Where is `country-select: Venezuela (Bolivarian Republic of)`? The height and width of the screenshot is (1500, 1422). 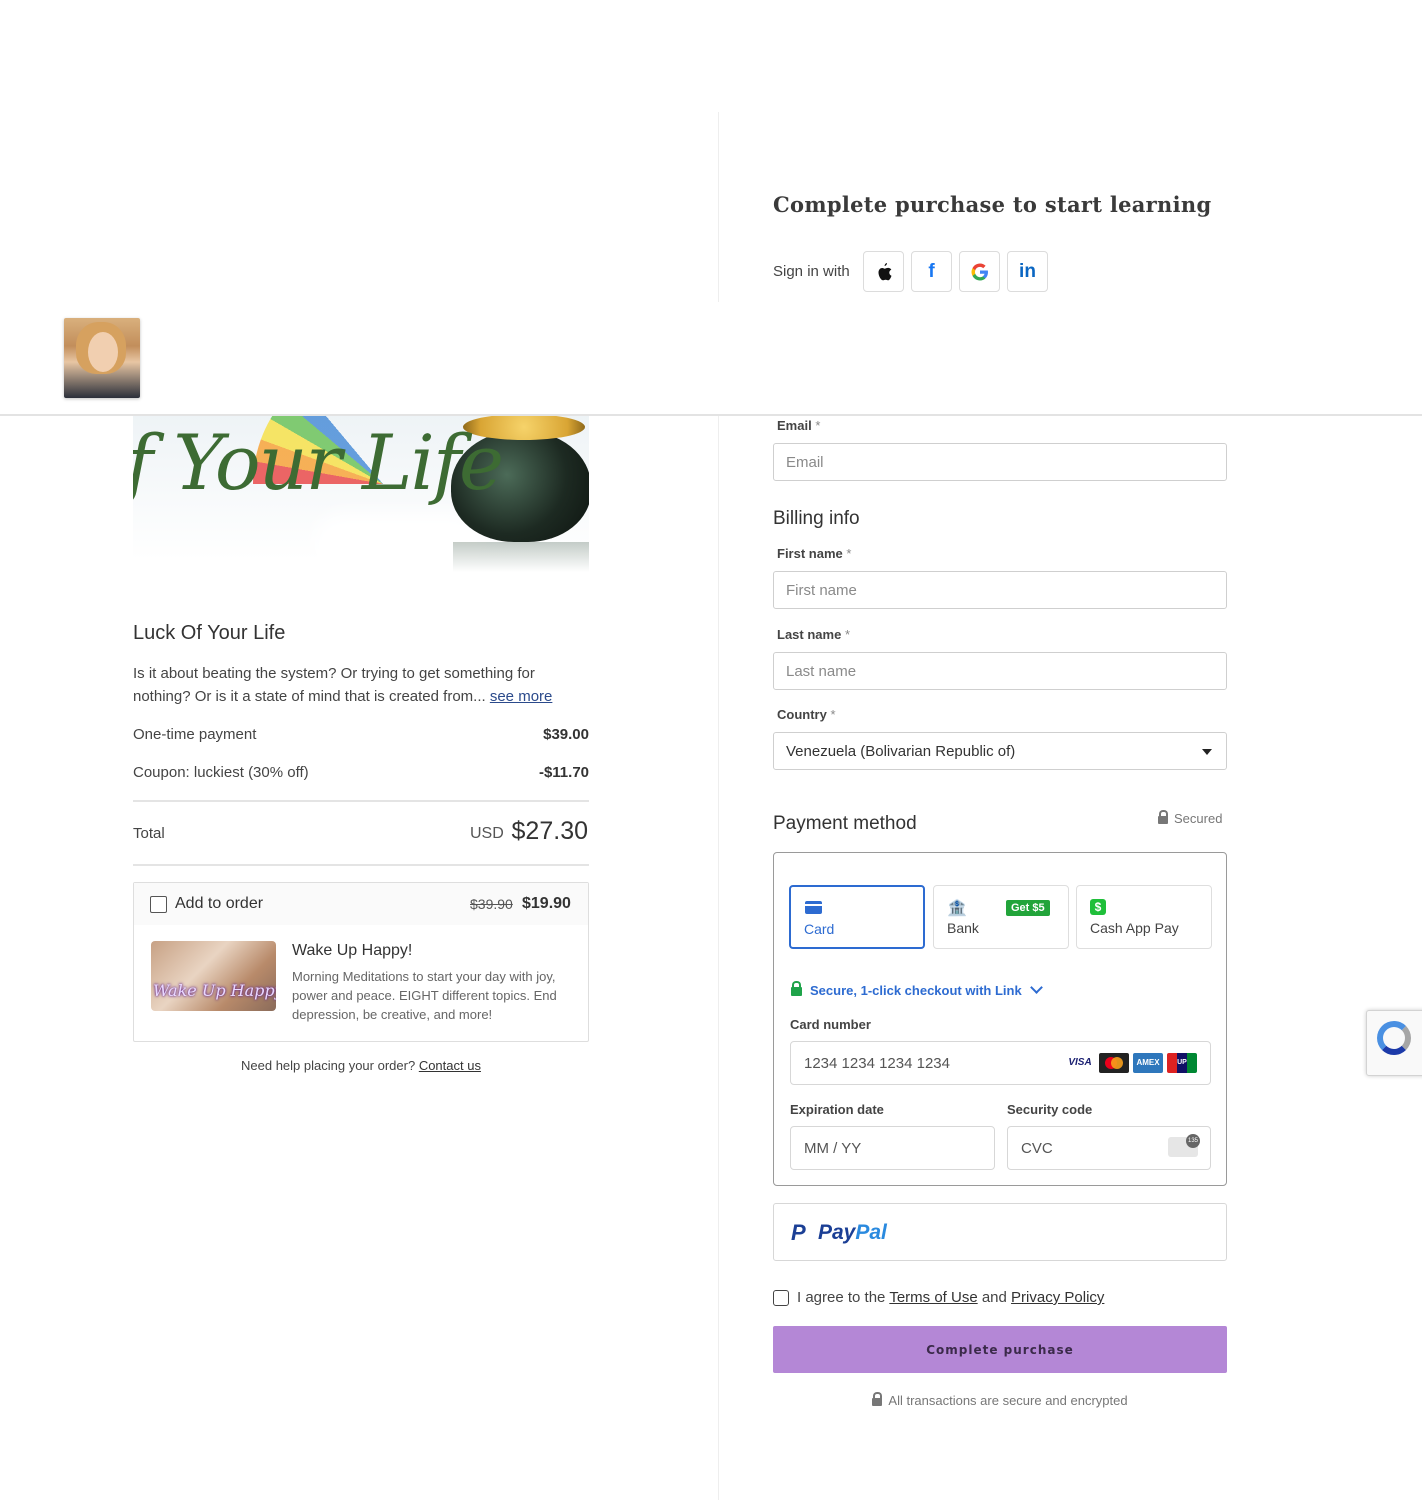
country-select: Venezuela (Bolivarian Republic of) is located at coordinates (1000, 751).